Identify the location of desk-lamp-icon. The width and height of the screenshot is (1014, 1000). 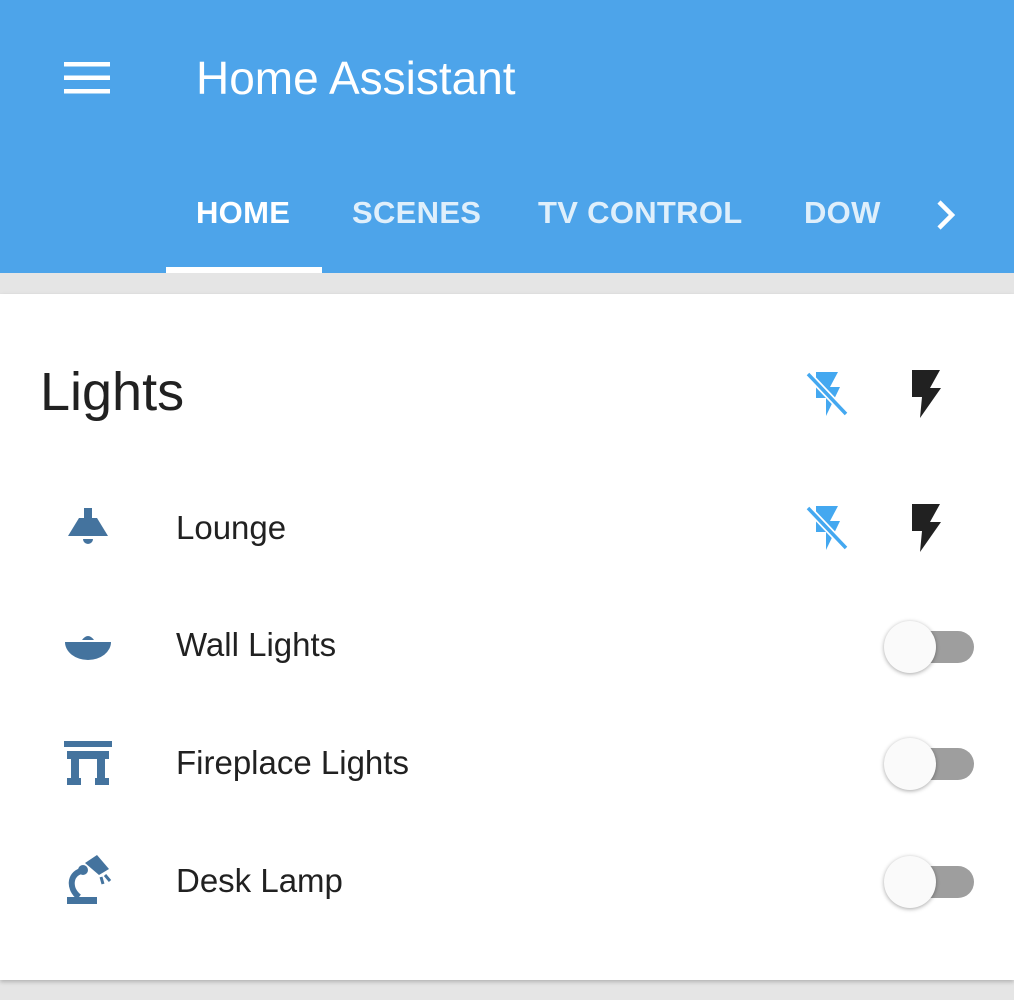
(88, 880).